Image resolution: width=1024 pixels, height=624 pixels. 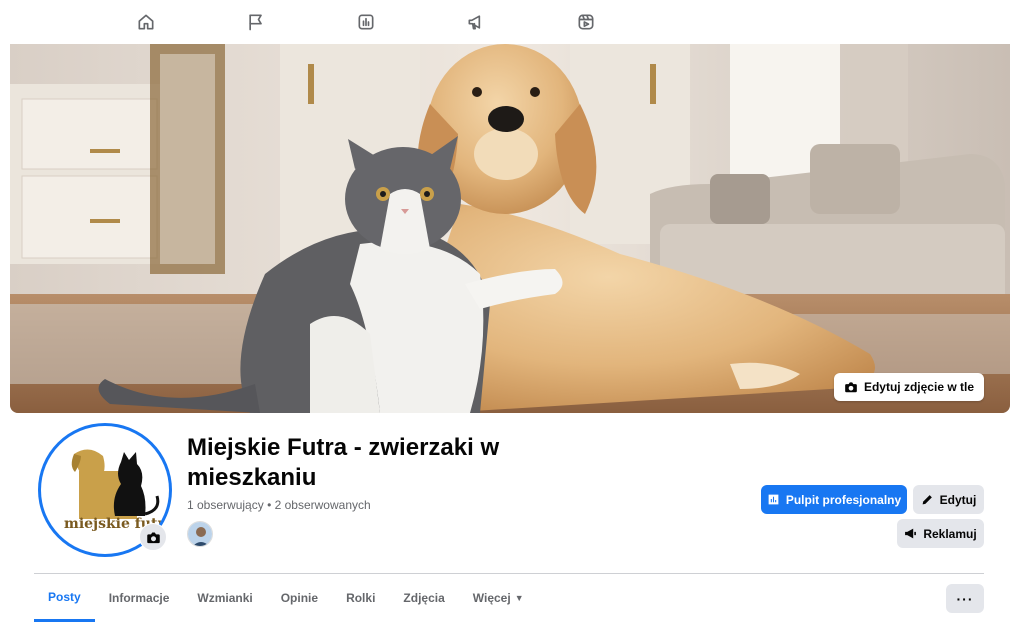 I want to click on caret-down-icon: ▼, so click(x=519, y=598).